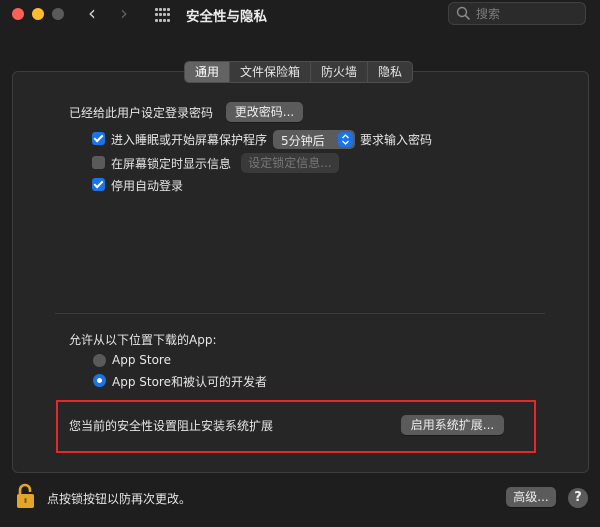  What do you see at coordinates (27, 496) in the screenshot?
I see `lock-icon` at bounding box center [27, 496].